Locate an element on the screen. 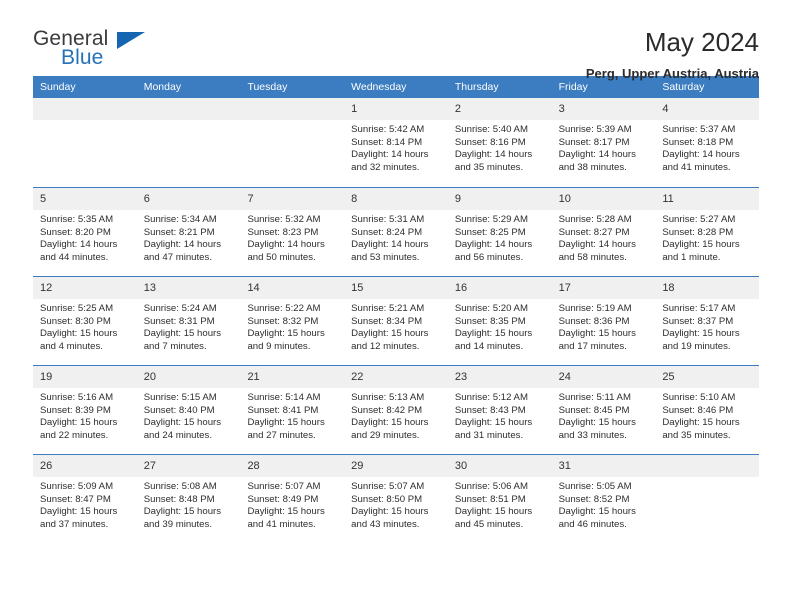  sunset-text: Sunset: 8:34 PM is located at coordinates (387, 321).